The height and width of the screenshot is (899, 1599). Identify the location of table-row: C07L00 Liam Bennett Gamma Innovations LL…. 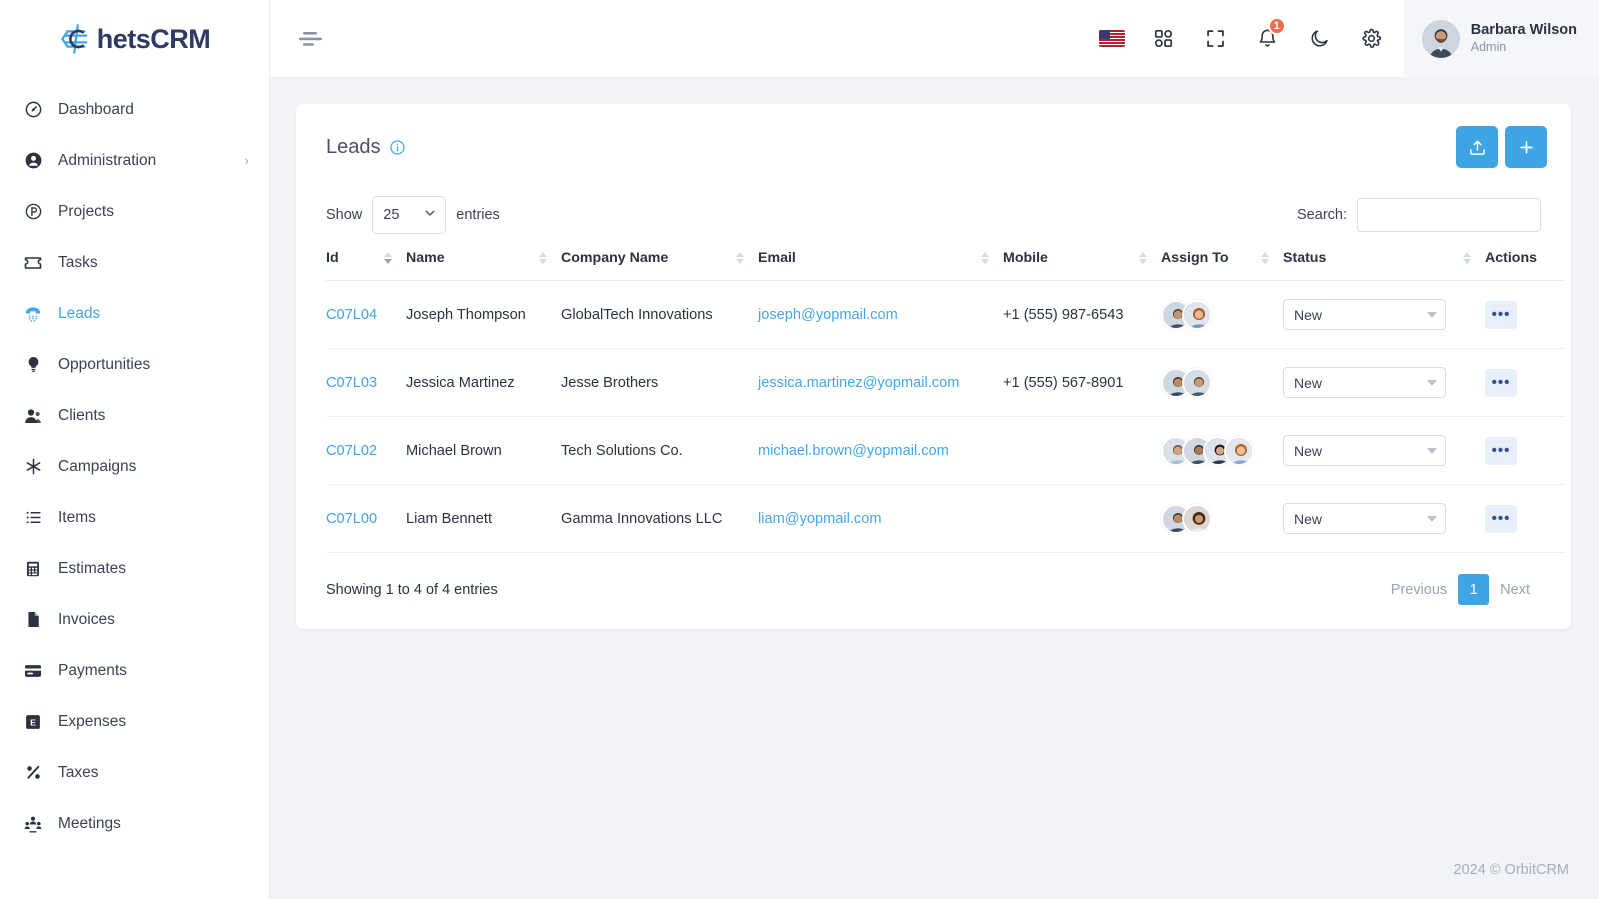
(945, 518).